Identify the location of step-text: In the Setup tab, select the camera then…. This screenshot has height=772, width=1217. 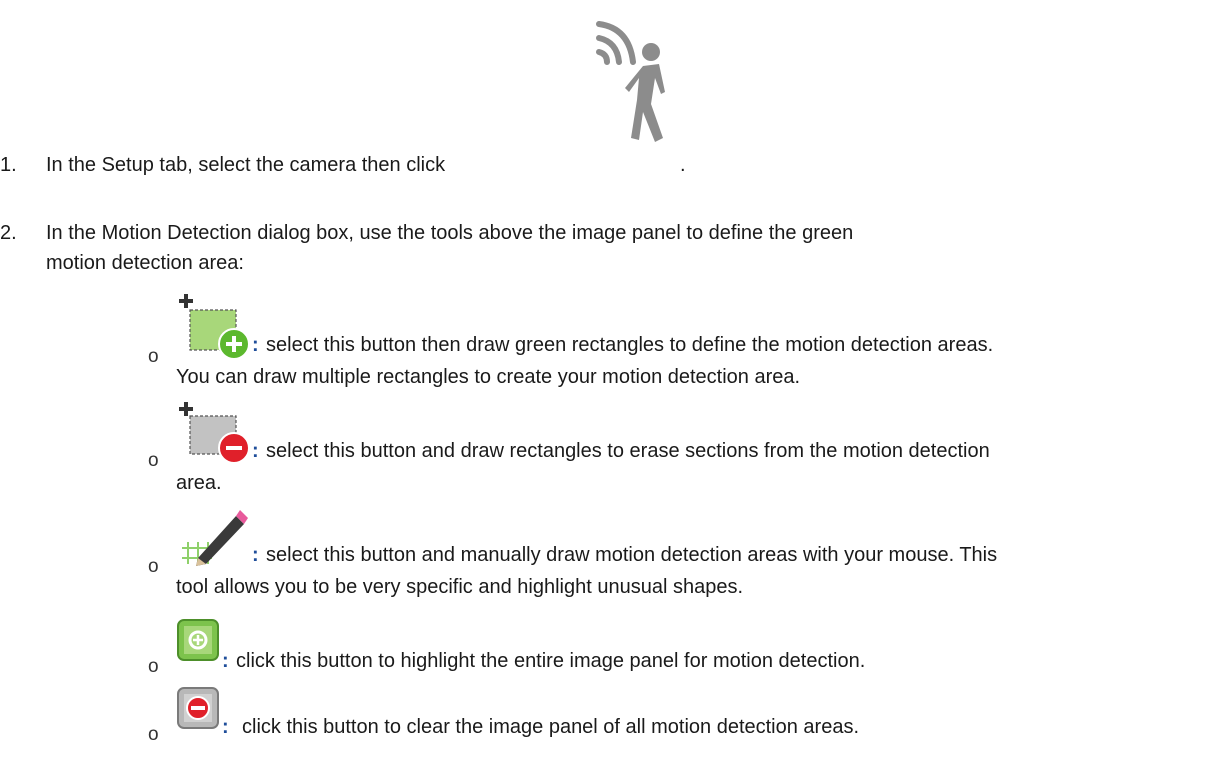
(246, 165).